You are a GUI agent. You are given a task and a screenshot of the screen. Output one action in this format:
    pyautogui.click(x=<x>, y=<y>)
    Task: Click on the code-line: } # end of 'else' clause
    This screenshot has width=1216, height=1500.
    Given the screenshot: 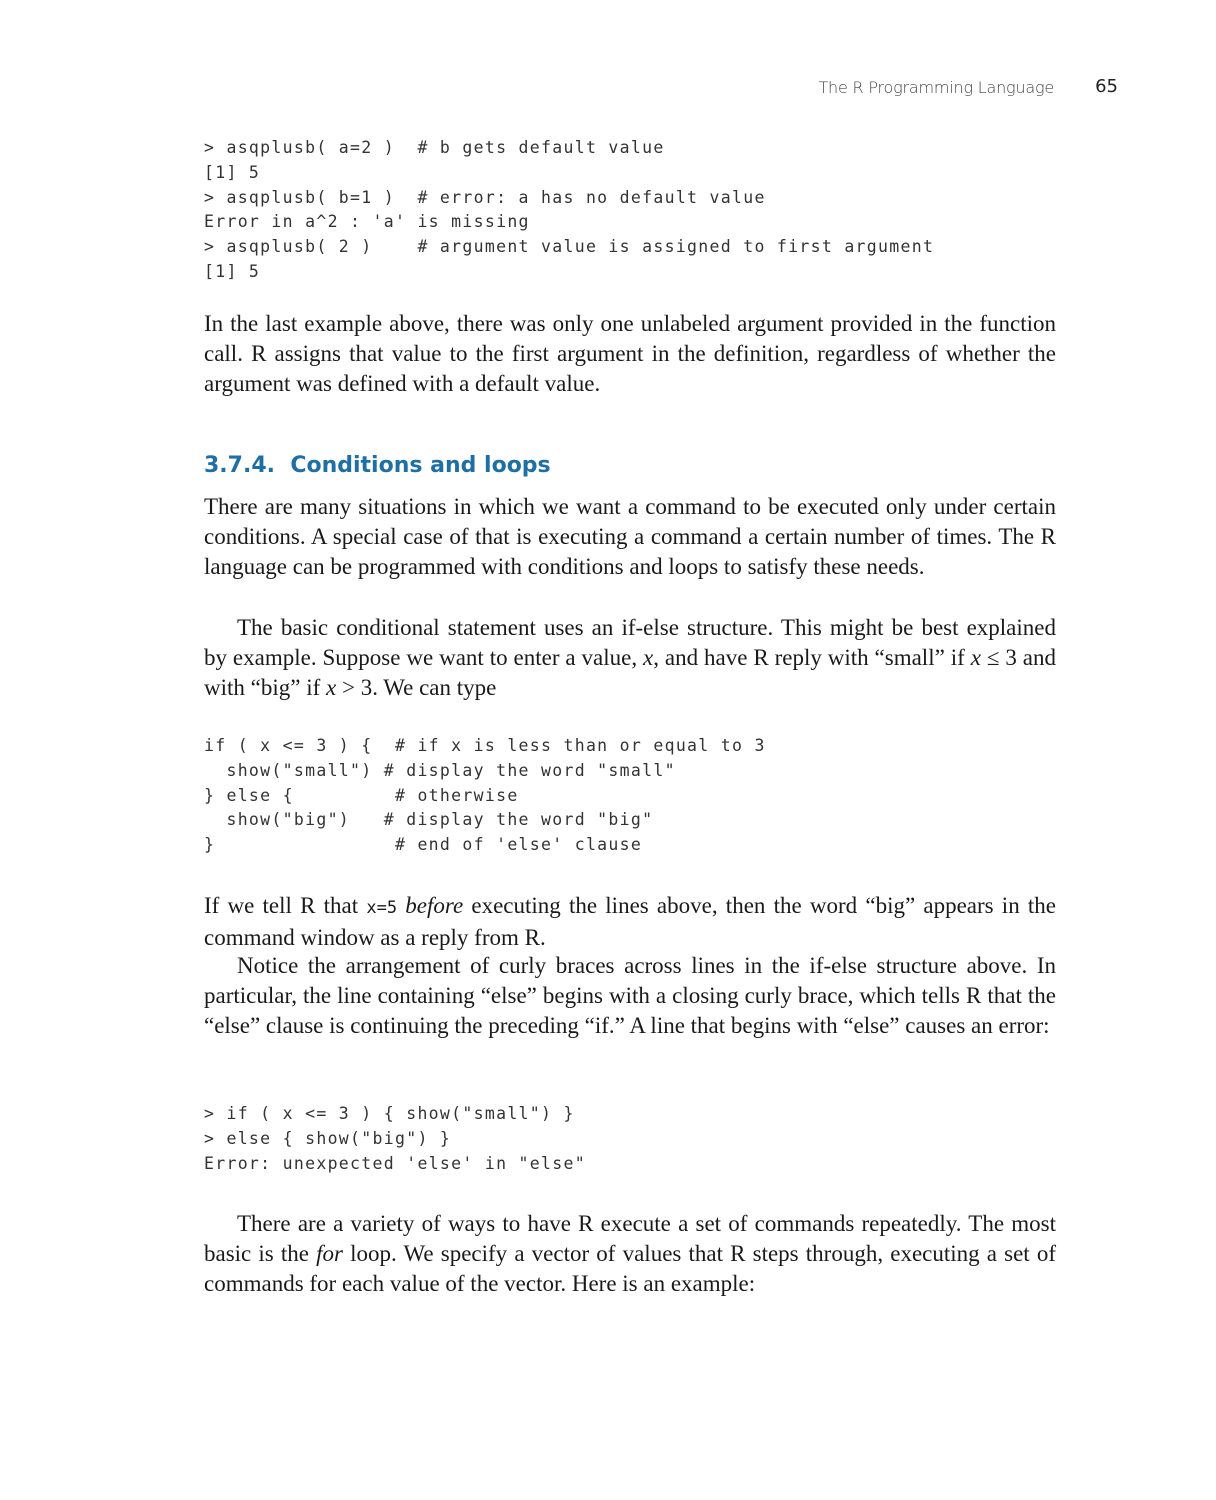 What is the action you would take?
    pyautogui.click(x=423, y=845)
    